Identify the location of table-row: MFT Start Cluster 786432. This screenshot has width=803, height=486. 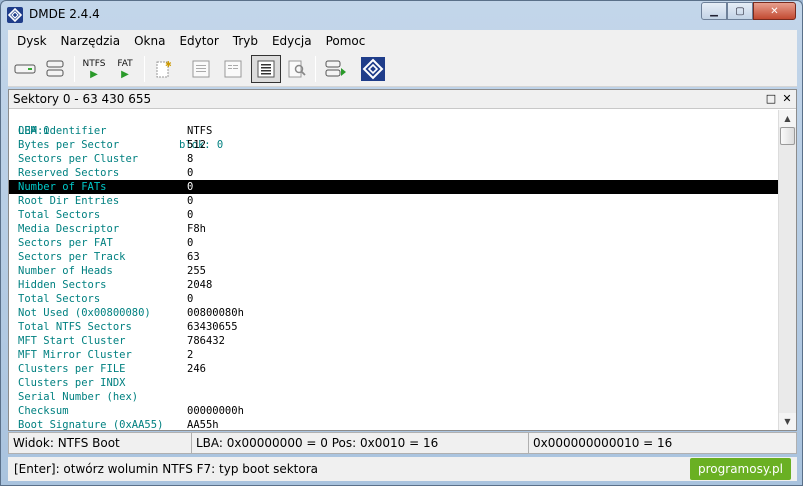
(393, 341).